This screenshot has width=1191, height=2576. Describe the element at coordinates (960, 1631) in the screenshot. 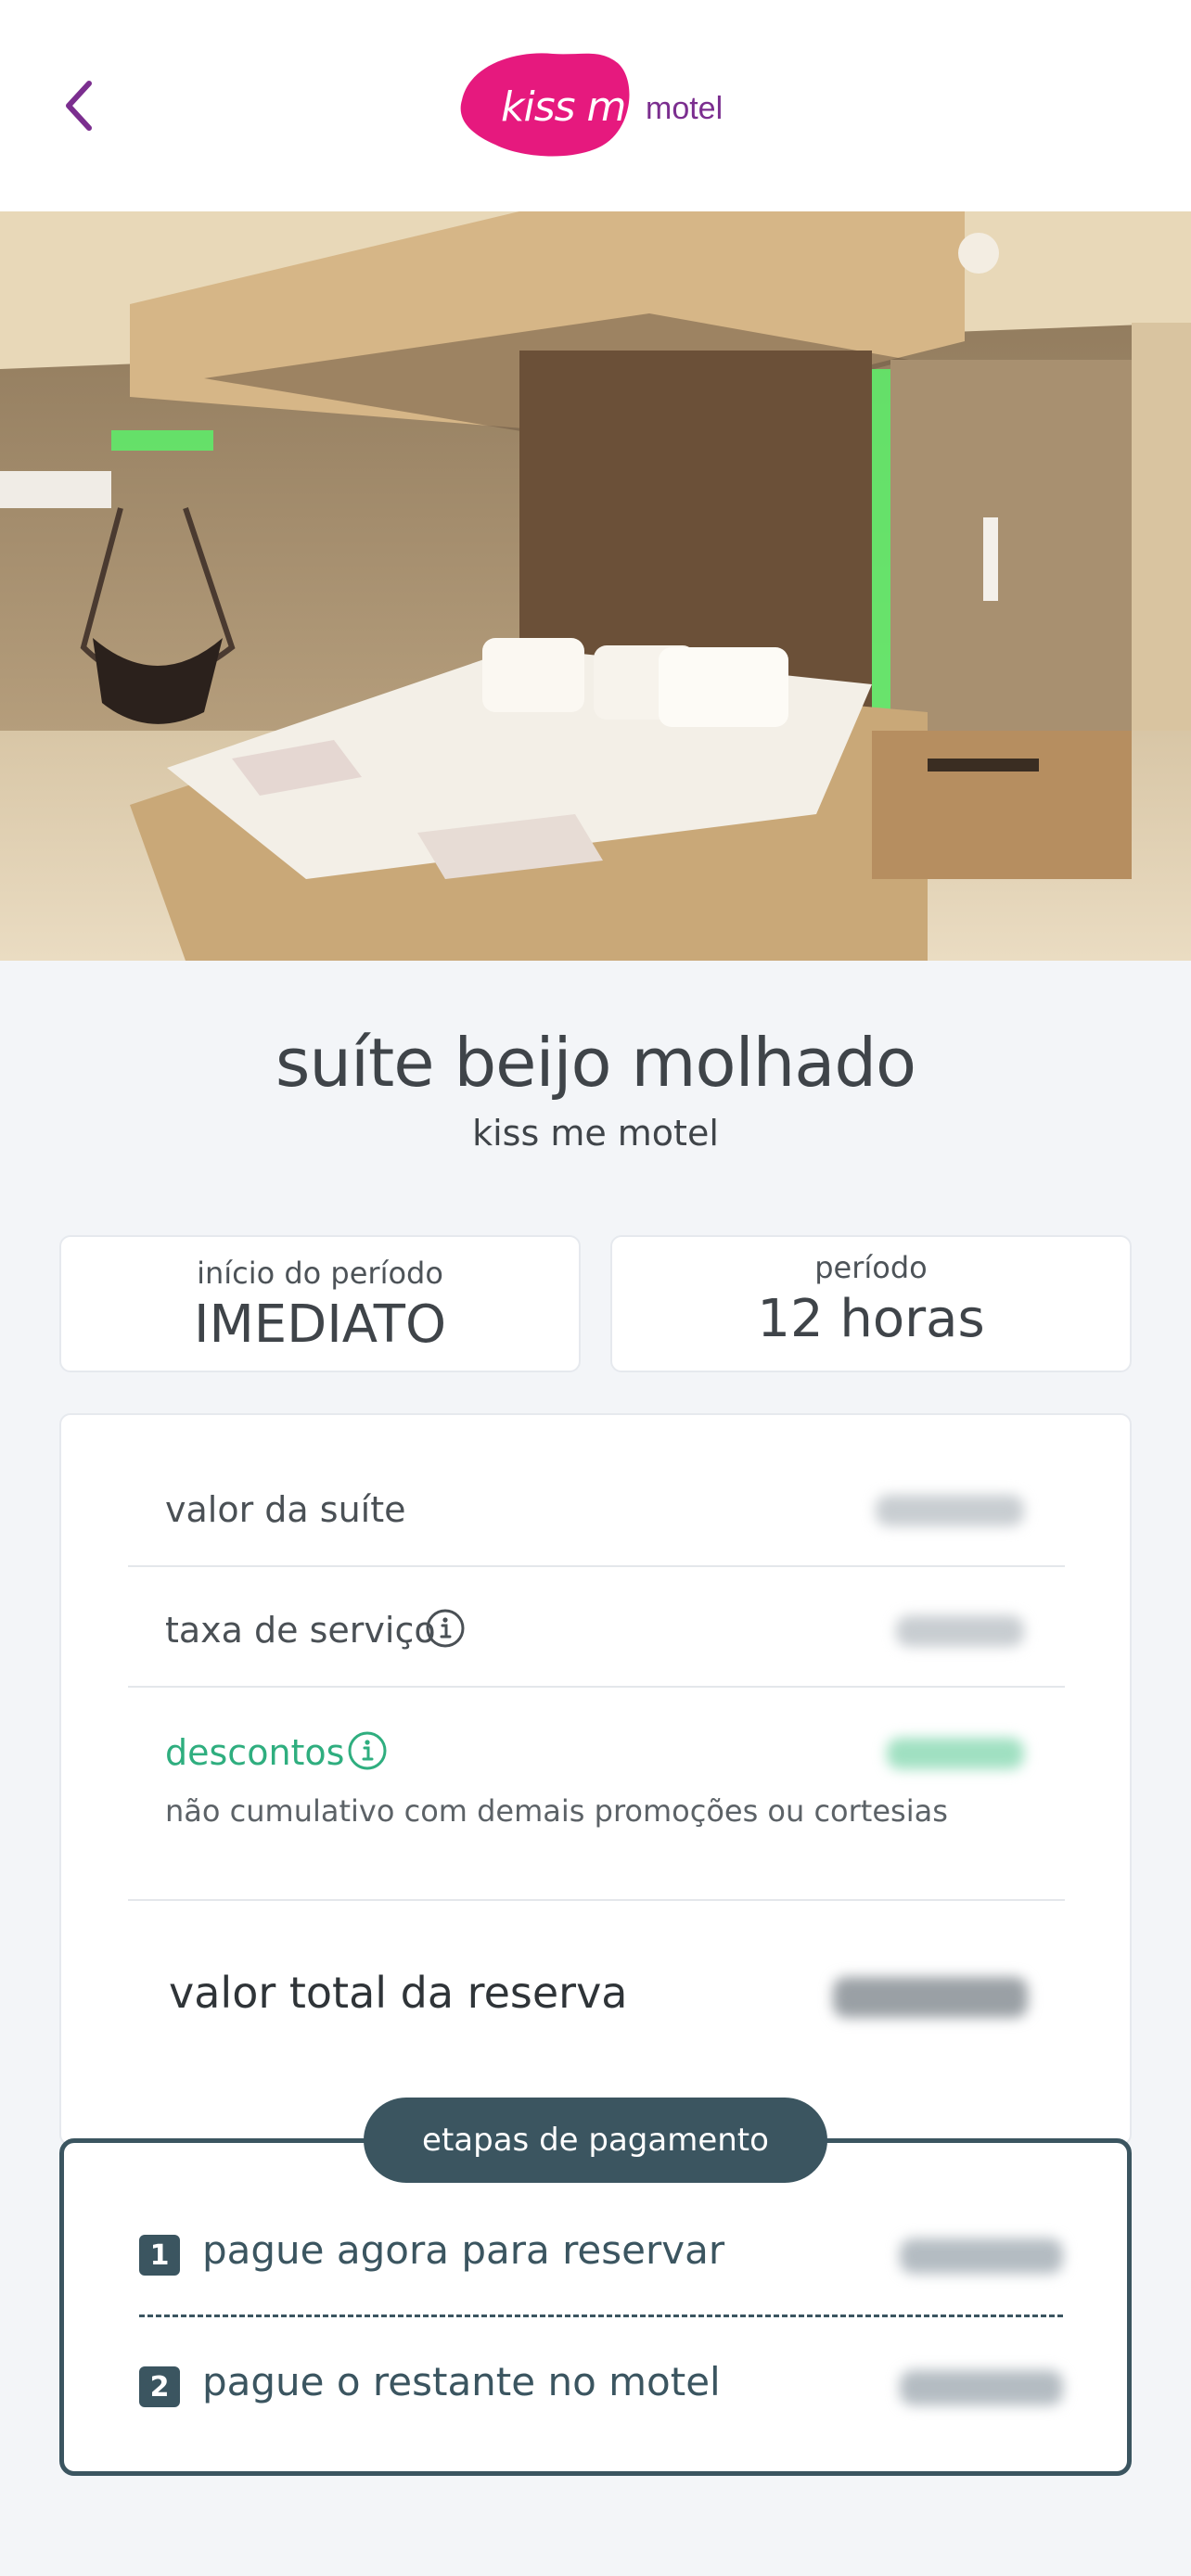

I see `service-fee-amount` at that location.